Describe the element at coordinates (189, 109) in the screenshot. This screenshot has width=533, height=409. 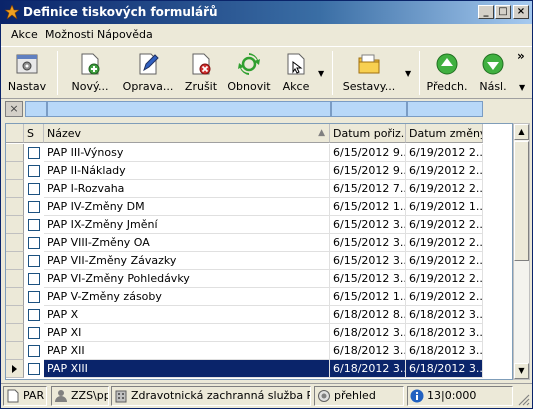
I see `filter-field-nazev` at that location.